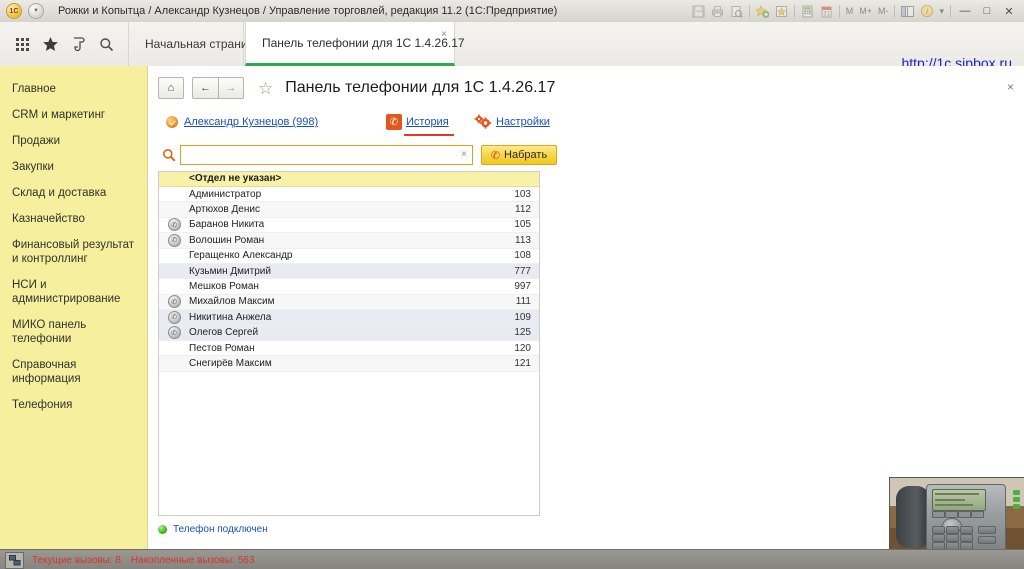  Describe the element at coordinates (1010, 87) in the screenshot. I see `page-close-icon: ×` at that location.